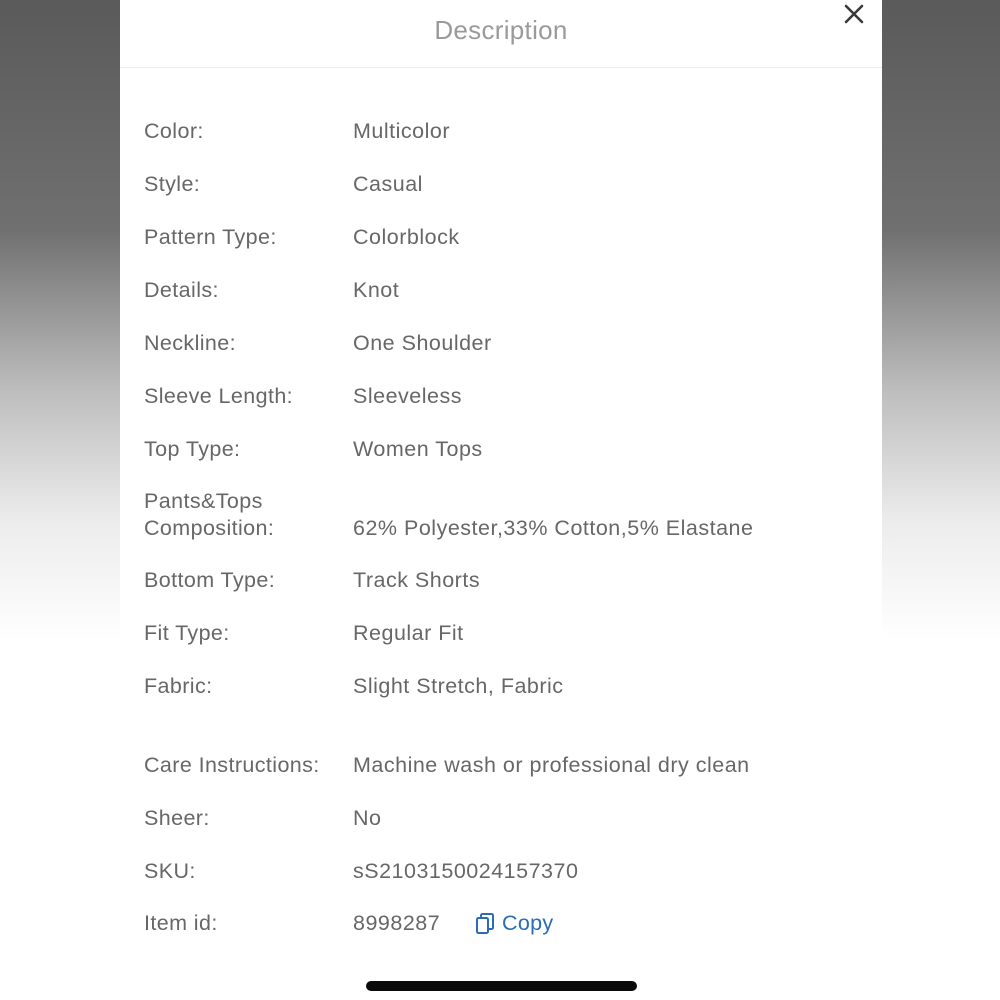 The width and height of the screenshot is (1000, 1000). What do you see at coordinates (504, 130) in the screenshot?
I see `attr-row-color: Color: Multicolor` at bounding box center [504, 130].